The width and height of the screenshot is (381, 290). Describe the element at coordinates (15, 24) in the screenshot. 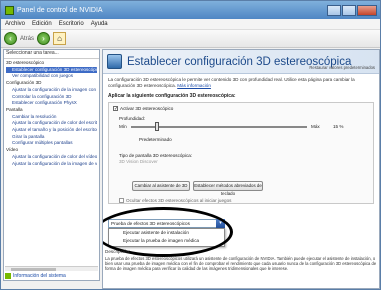

I see `menu-file: Archivo` at that location.